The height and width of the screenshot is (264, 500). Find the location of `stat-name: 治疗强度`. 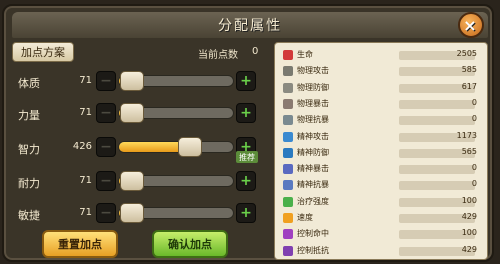

stat-name: 治疗强度 is located at coordinates (313, 201).